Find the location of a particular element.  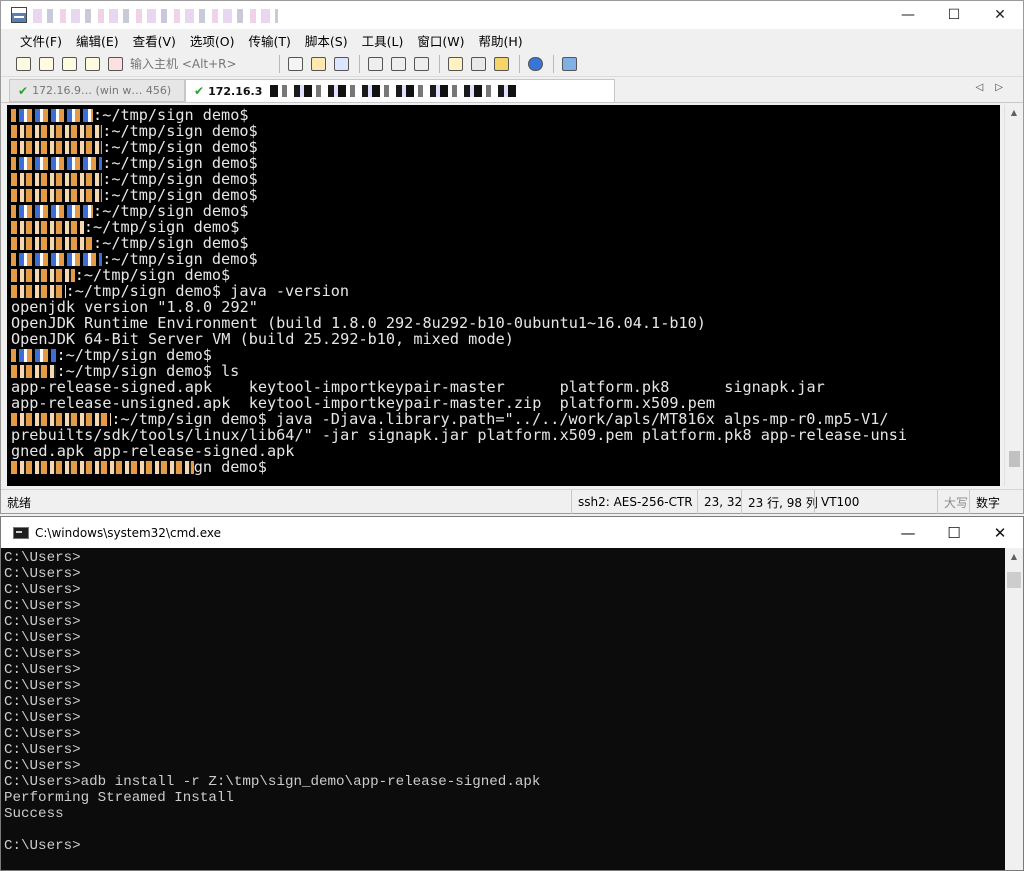

crt-titlebar: — ☐ ✕ is located at coordinates (512, 15).